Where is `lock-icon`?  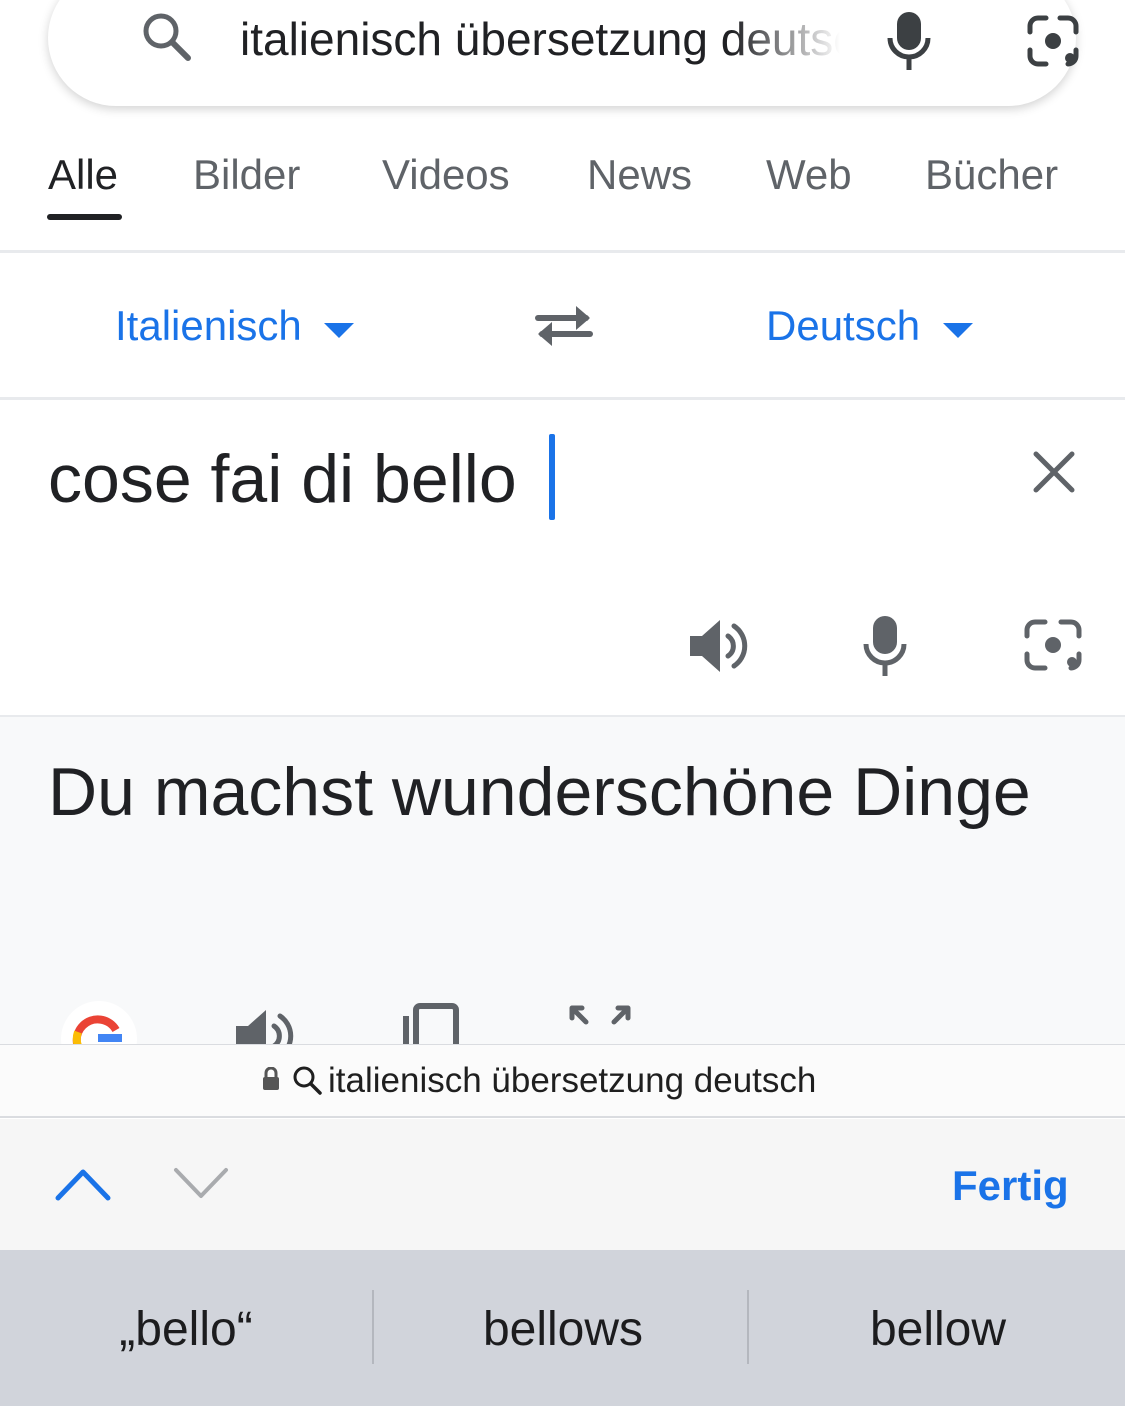 lock-icon is located at coordinates (271, 1078).